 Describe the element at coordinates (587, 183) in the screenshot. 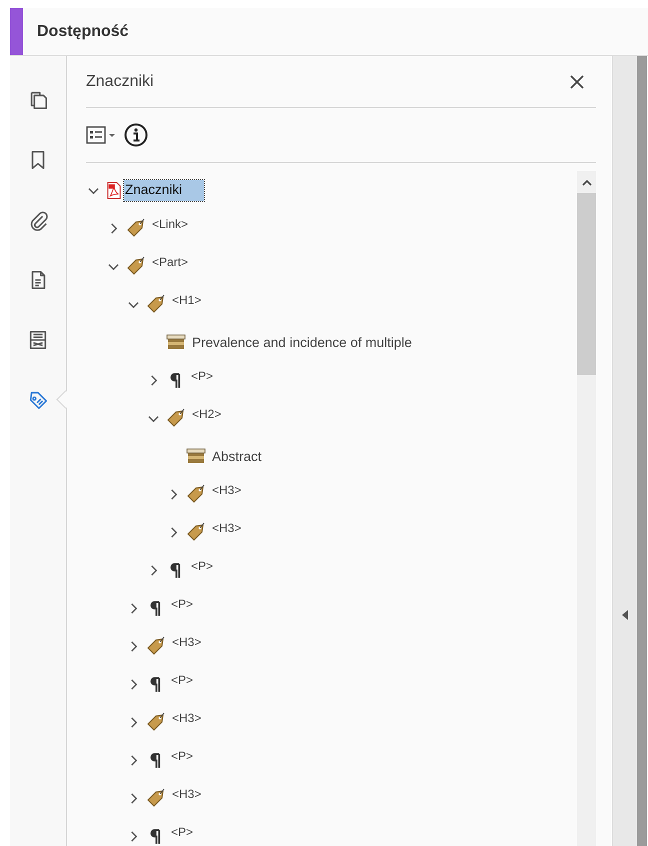

I see `scroll-up-icon` at that location.